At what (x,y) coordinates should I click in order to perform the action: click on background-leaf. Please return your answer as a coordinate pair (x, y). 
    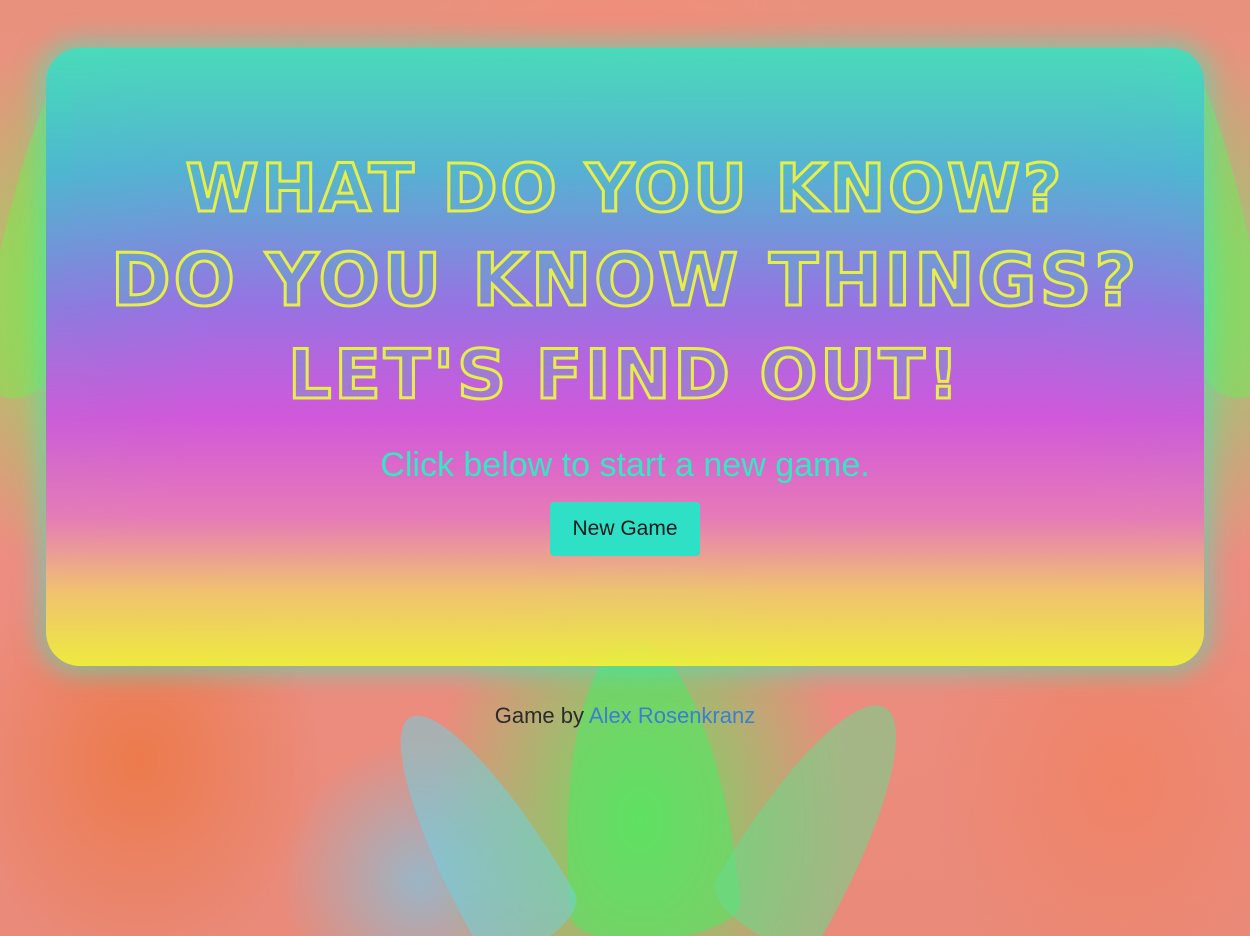
    Looking at the image, I should click on (645, 784).